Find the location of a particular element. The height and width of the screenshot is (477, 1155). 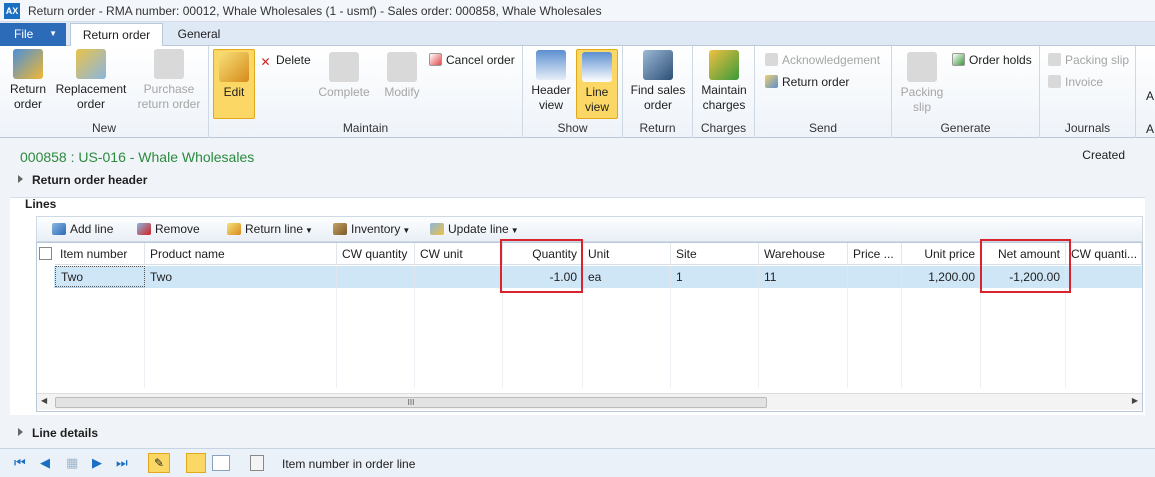

scroll-right-icon: ▶ is located at coordinates (1135, 400).